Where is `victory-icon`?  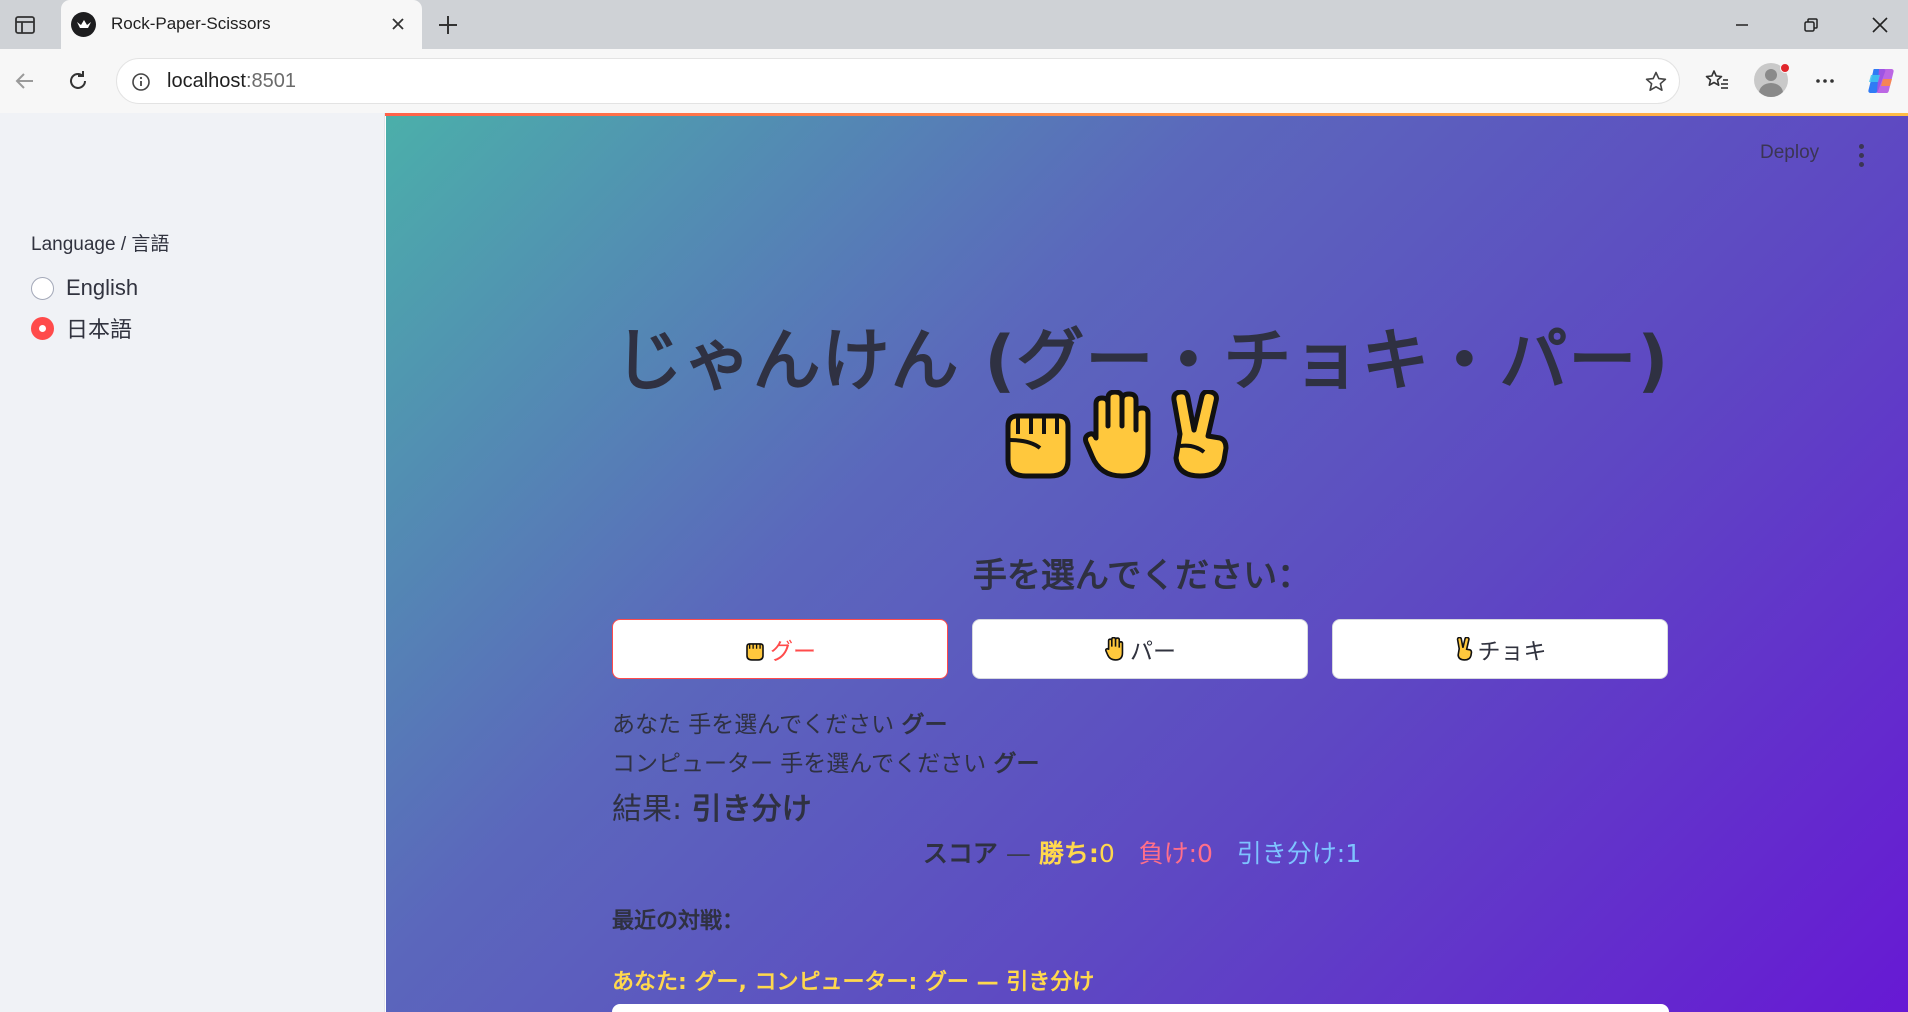 victory-icon is located at coordinates (1464, 649).